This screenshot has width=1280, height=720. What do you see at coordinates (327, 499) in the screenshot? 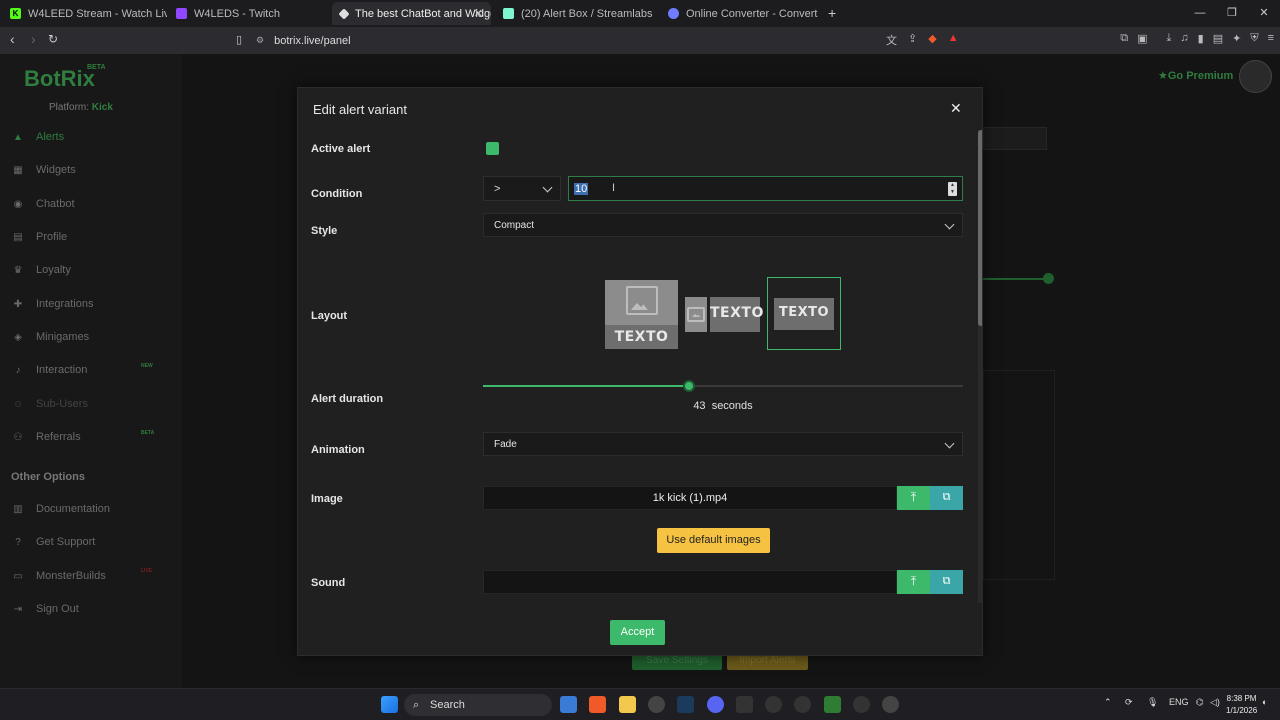
I see `image-label: Image` at bounding box center [327, 499].